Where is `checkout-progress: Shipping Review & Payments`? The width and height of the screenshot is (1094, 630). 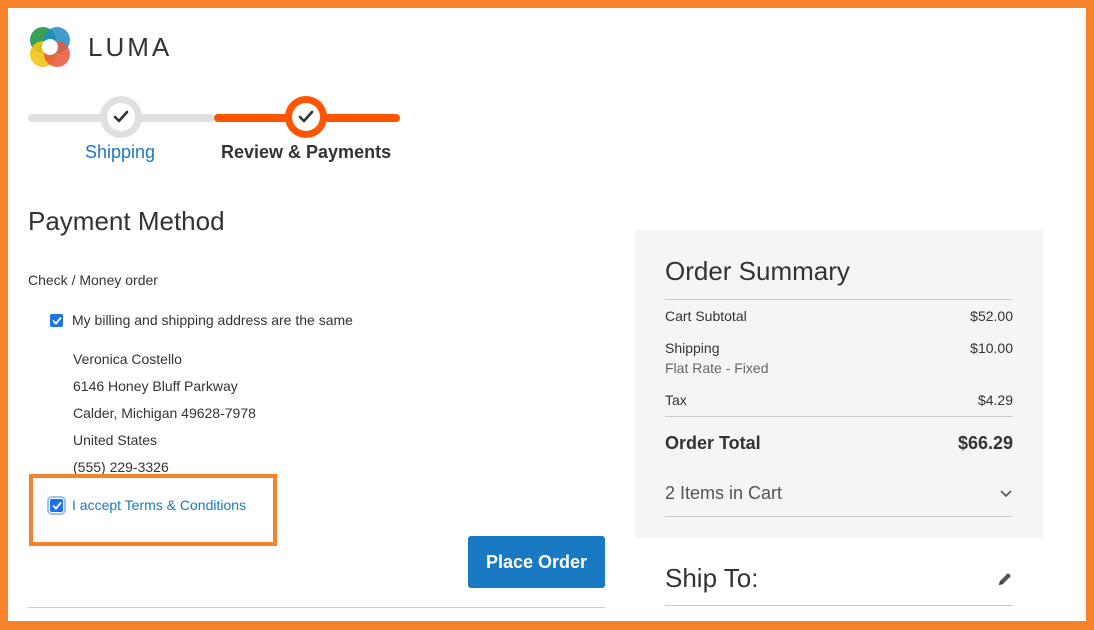
checkout-progress: Shipping Review & Payments is located at coordinates (214, 132).